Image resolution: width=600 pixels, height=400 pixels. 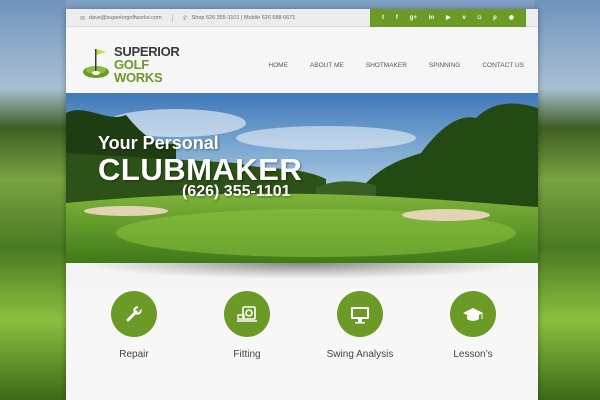 What do you see at coordinates (236, 191) in the screenshot?
I see `hero-phone: (626) 355-1101` at bounding box center [236, 191].